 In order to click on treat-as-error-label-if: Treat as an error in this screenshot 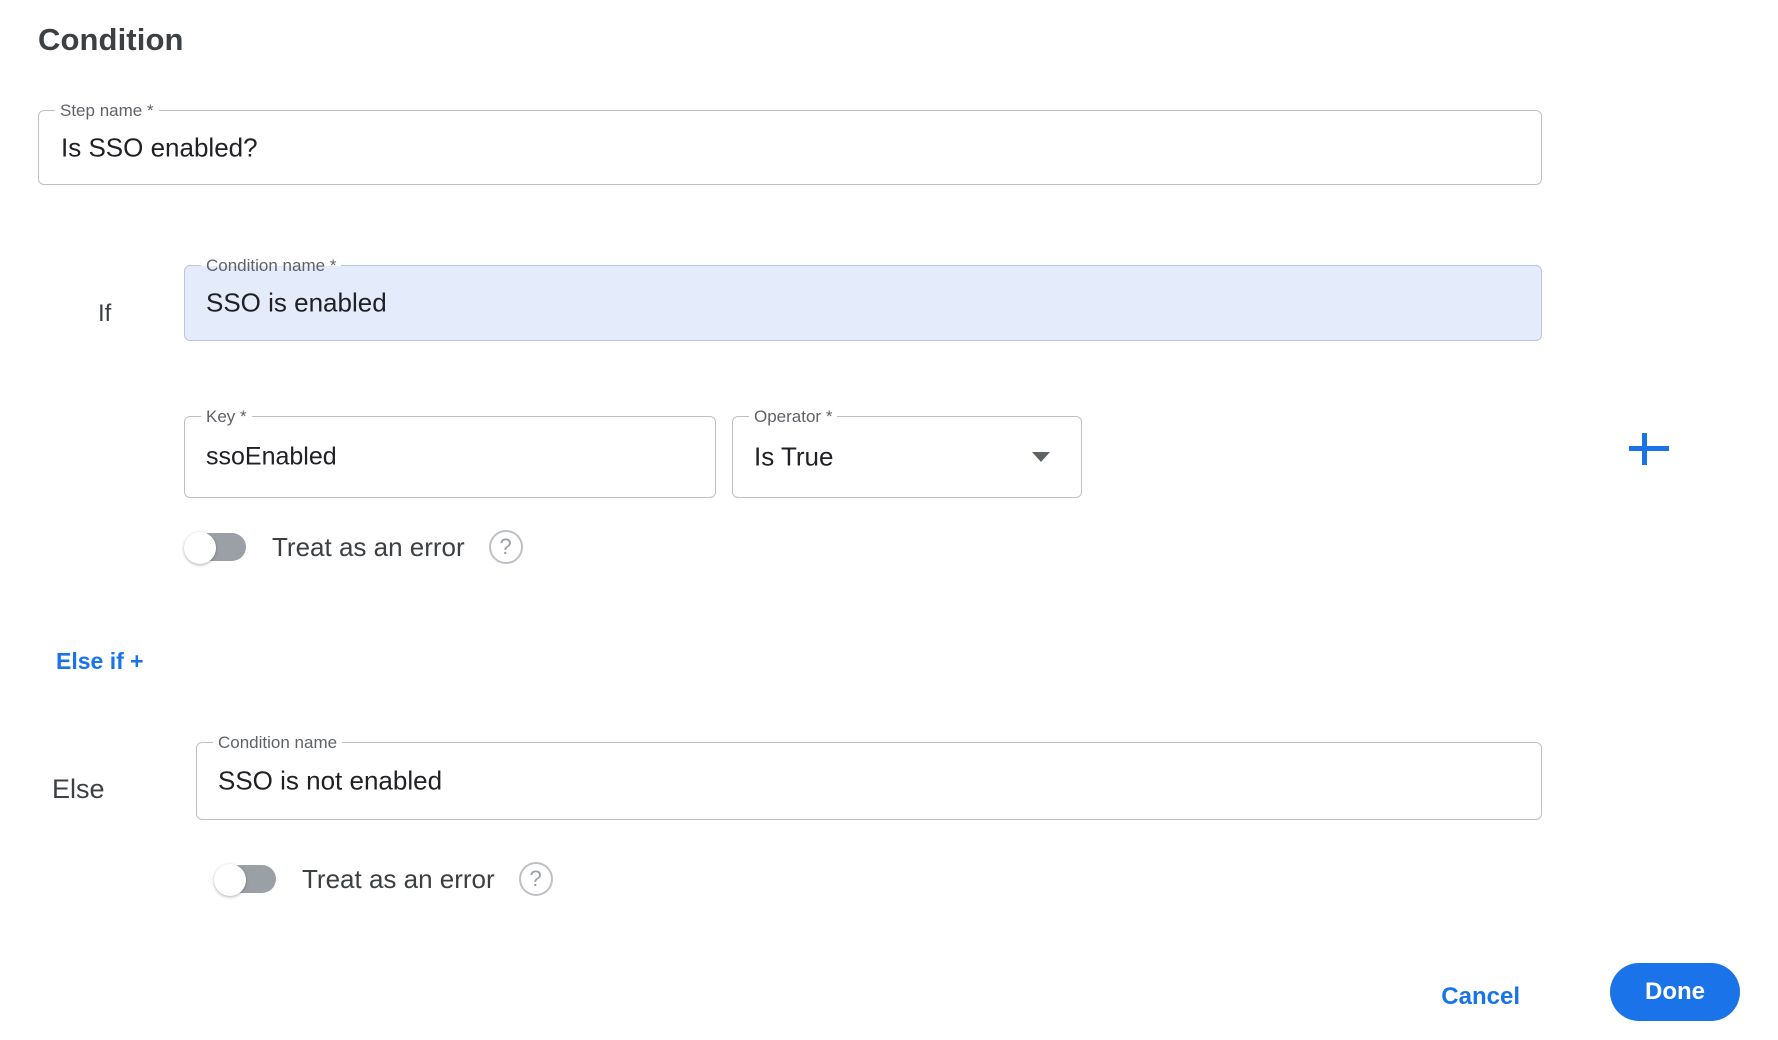, I will do `click(368, 546)`.